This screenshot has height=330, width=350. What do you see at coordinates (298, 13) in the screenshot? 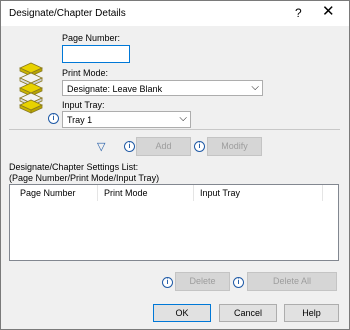
I see `help-title-button: ?` at bounding box center [298, 13].